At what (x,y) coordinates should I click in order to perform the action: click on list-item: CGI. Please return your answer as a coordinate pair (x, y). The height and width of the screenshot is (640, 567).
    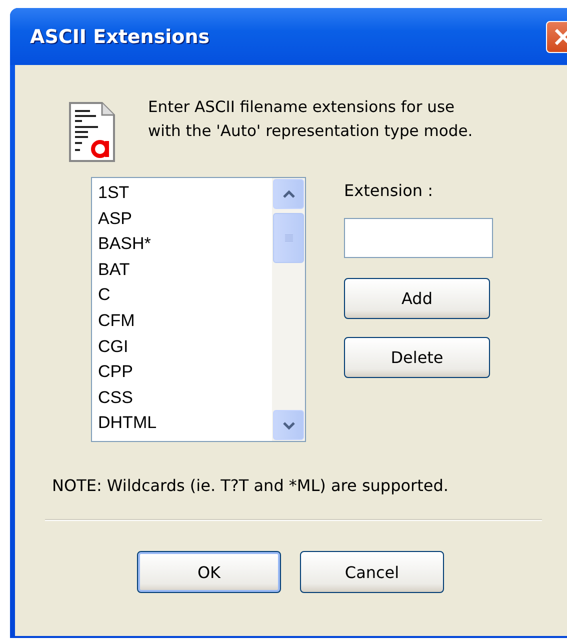
    Looking at the image, I should click on (185, 347).